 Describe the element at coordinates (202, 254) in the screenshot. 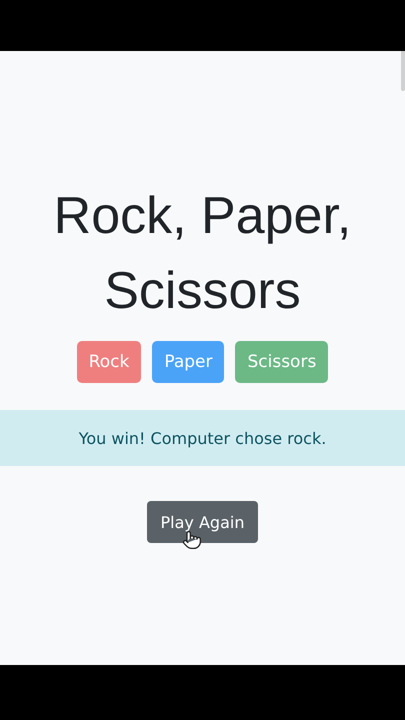

I see `page-title: Rock, Paper, Scissors` at that location.